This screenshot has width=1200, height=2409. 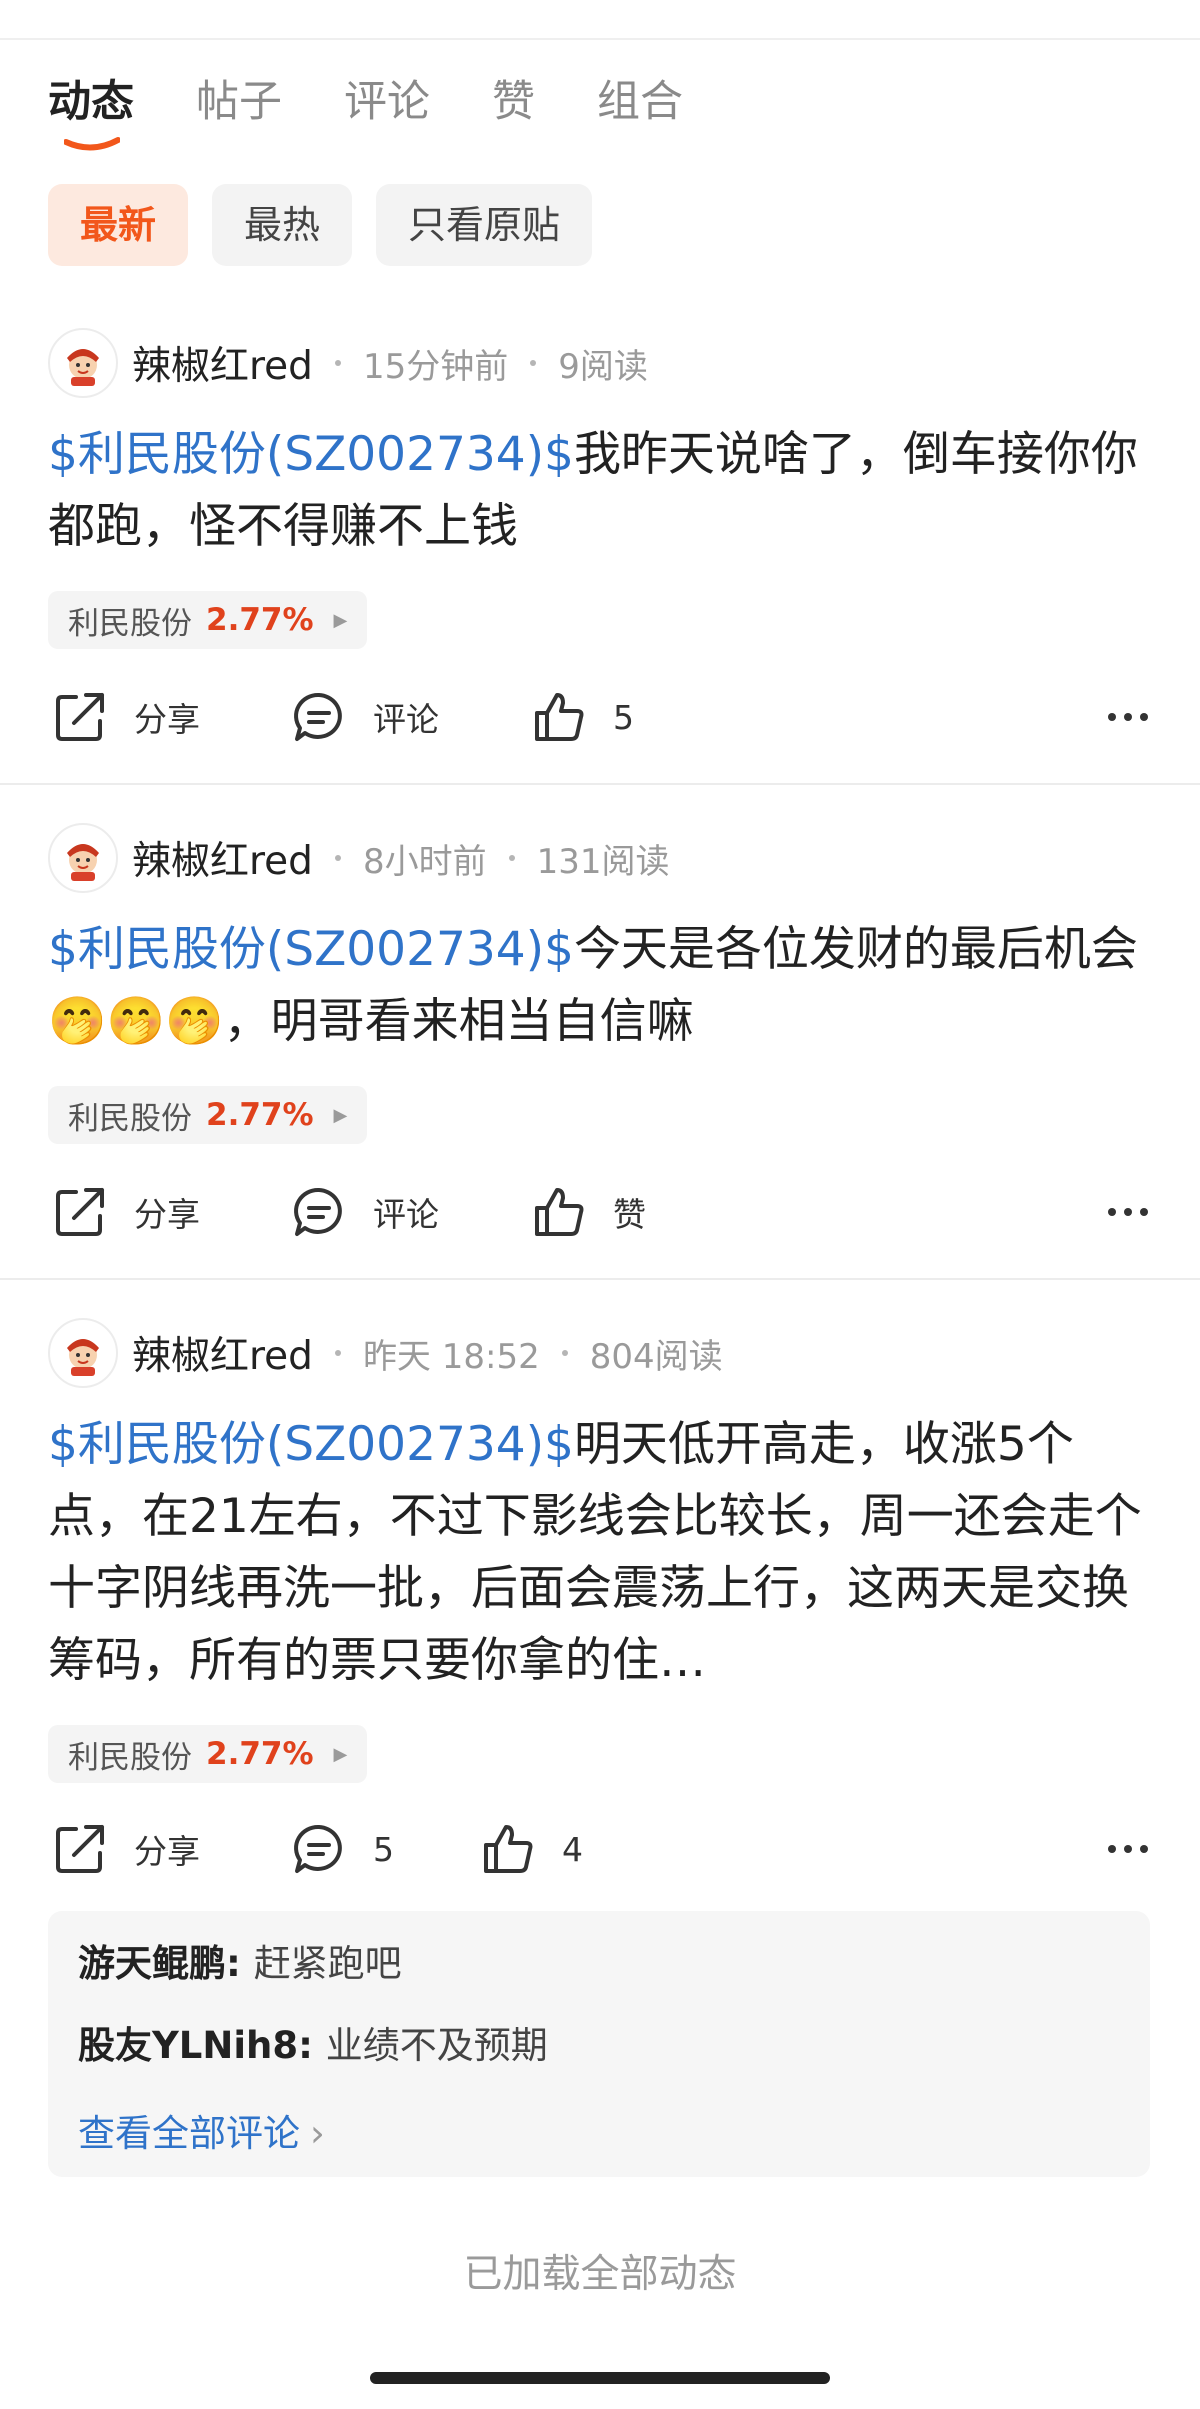 What do you see at coordinates (600, 2274) in the screenshot?
I see `all-loaded-text: 已加载全部动态` at bounding box center [600, 2274].